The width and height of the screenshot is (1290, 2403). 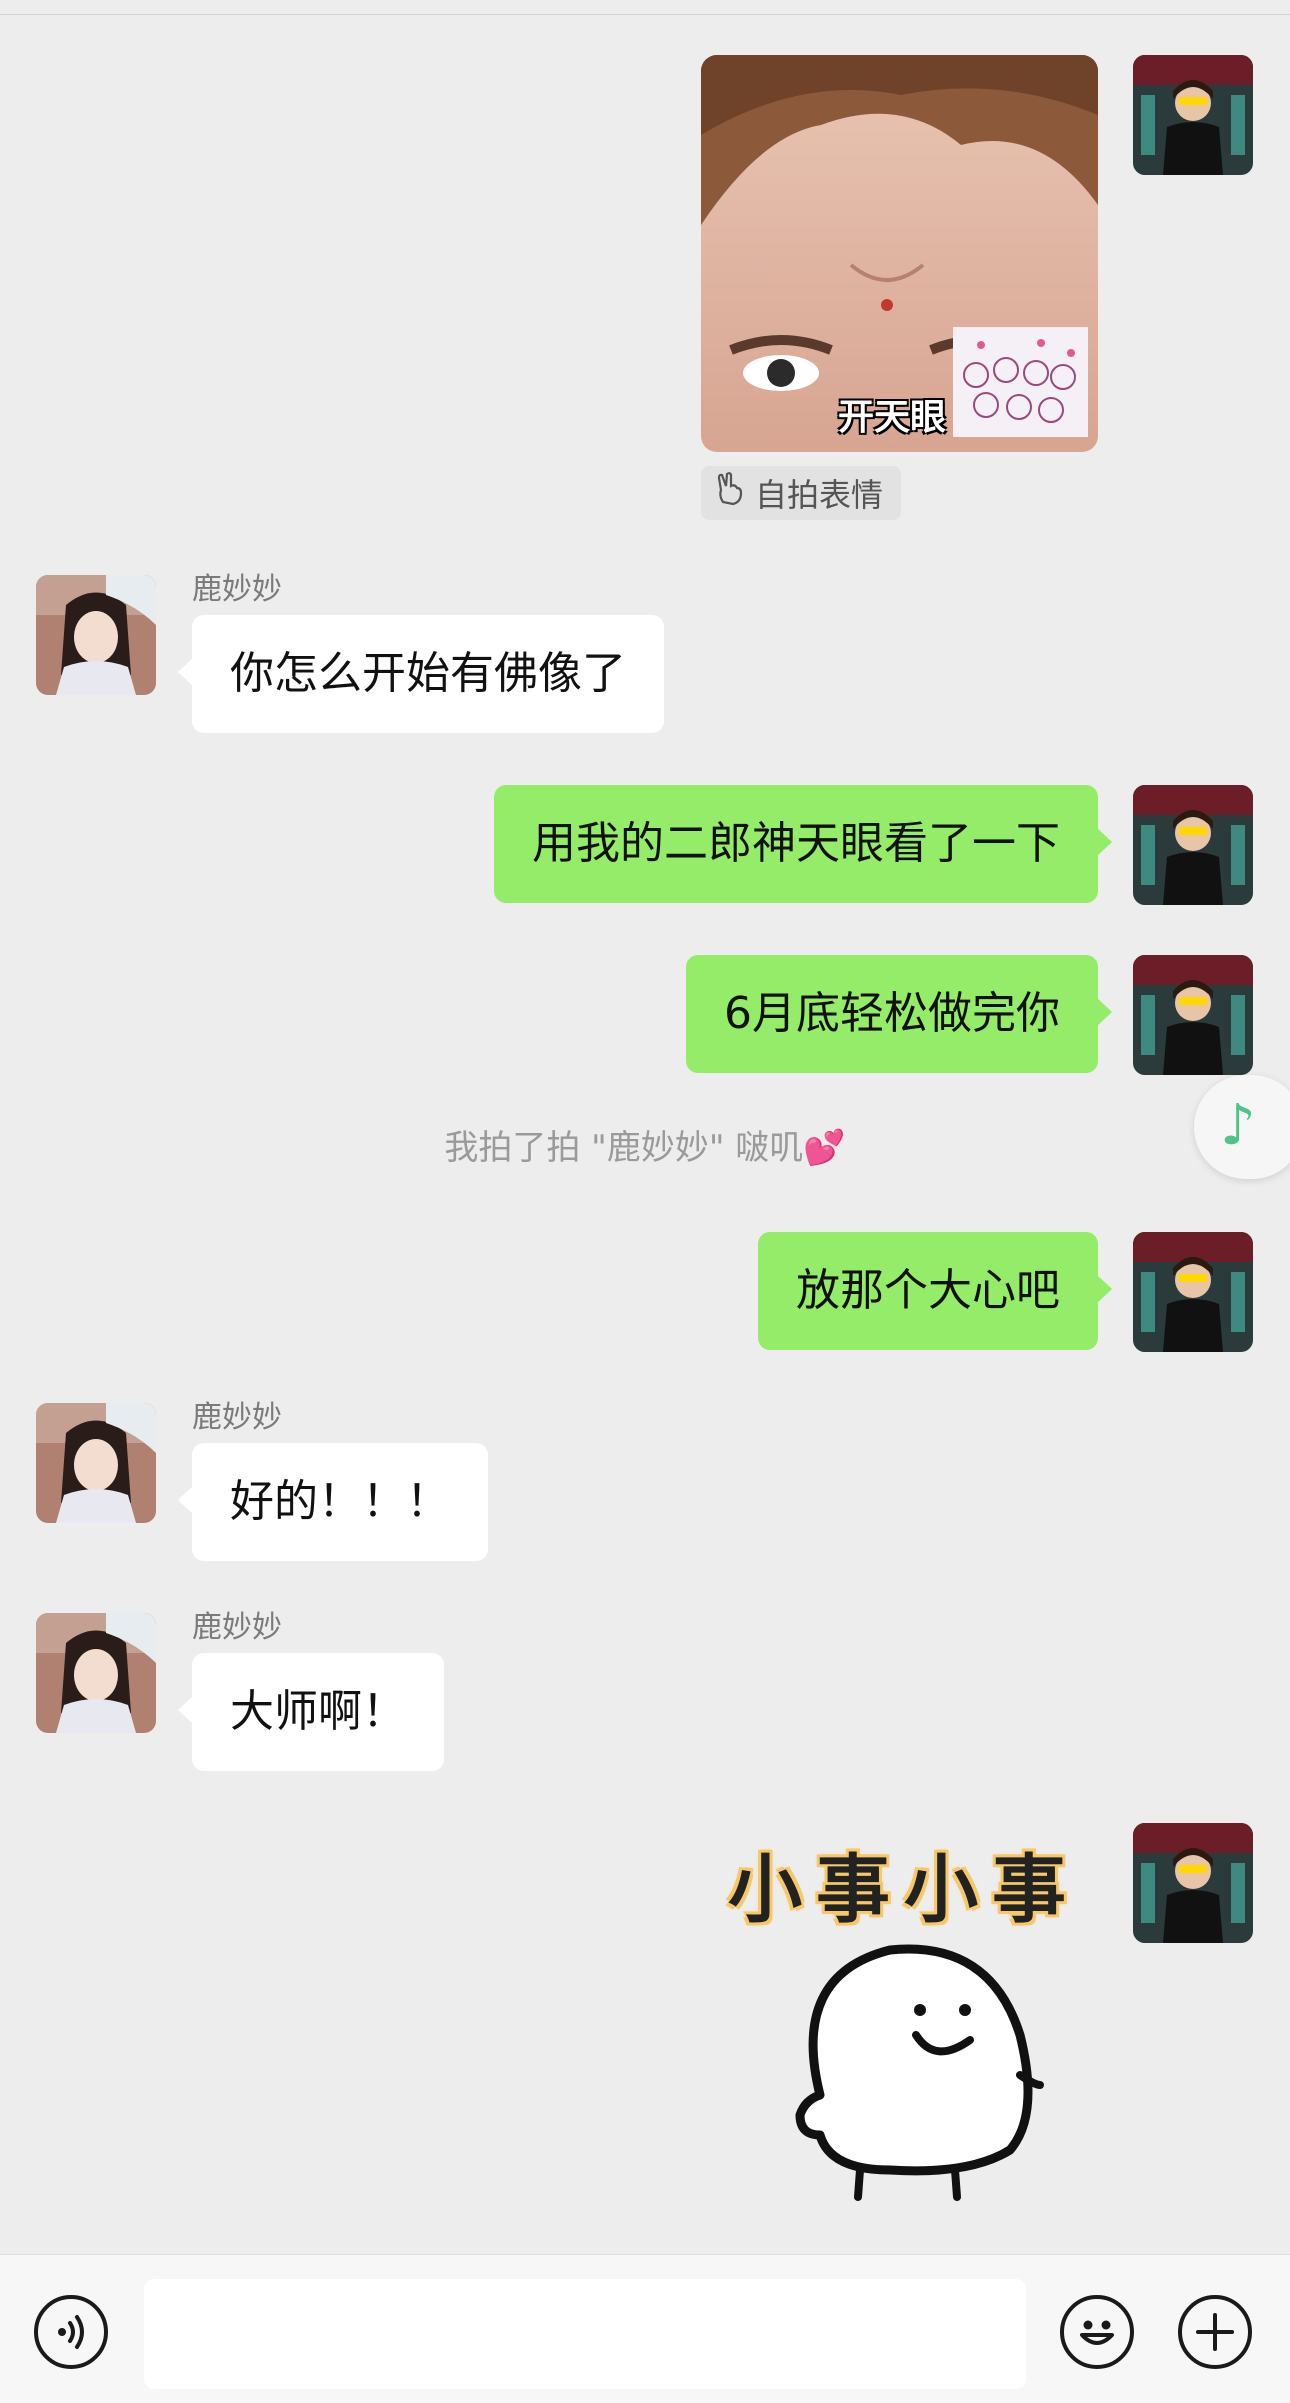 What do you see at coordinates (899, 1014) in the screenshot?
I see `message-bubble-outgoing: 6月底轻松做完你` at bounding box center [899, 1014].